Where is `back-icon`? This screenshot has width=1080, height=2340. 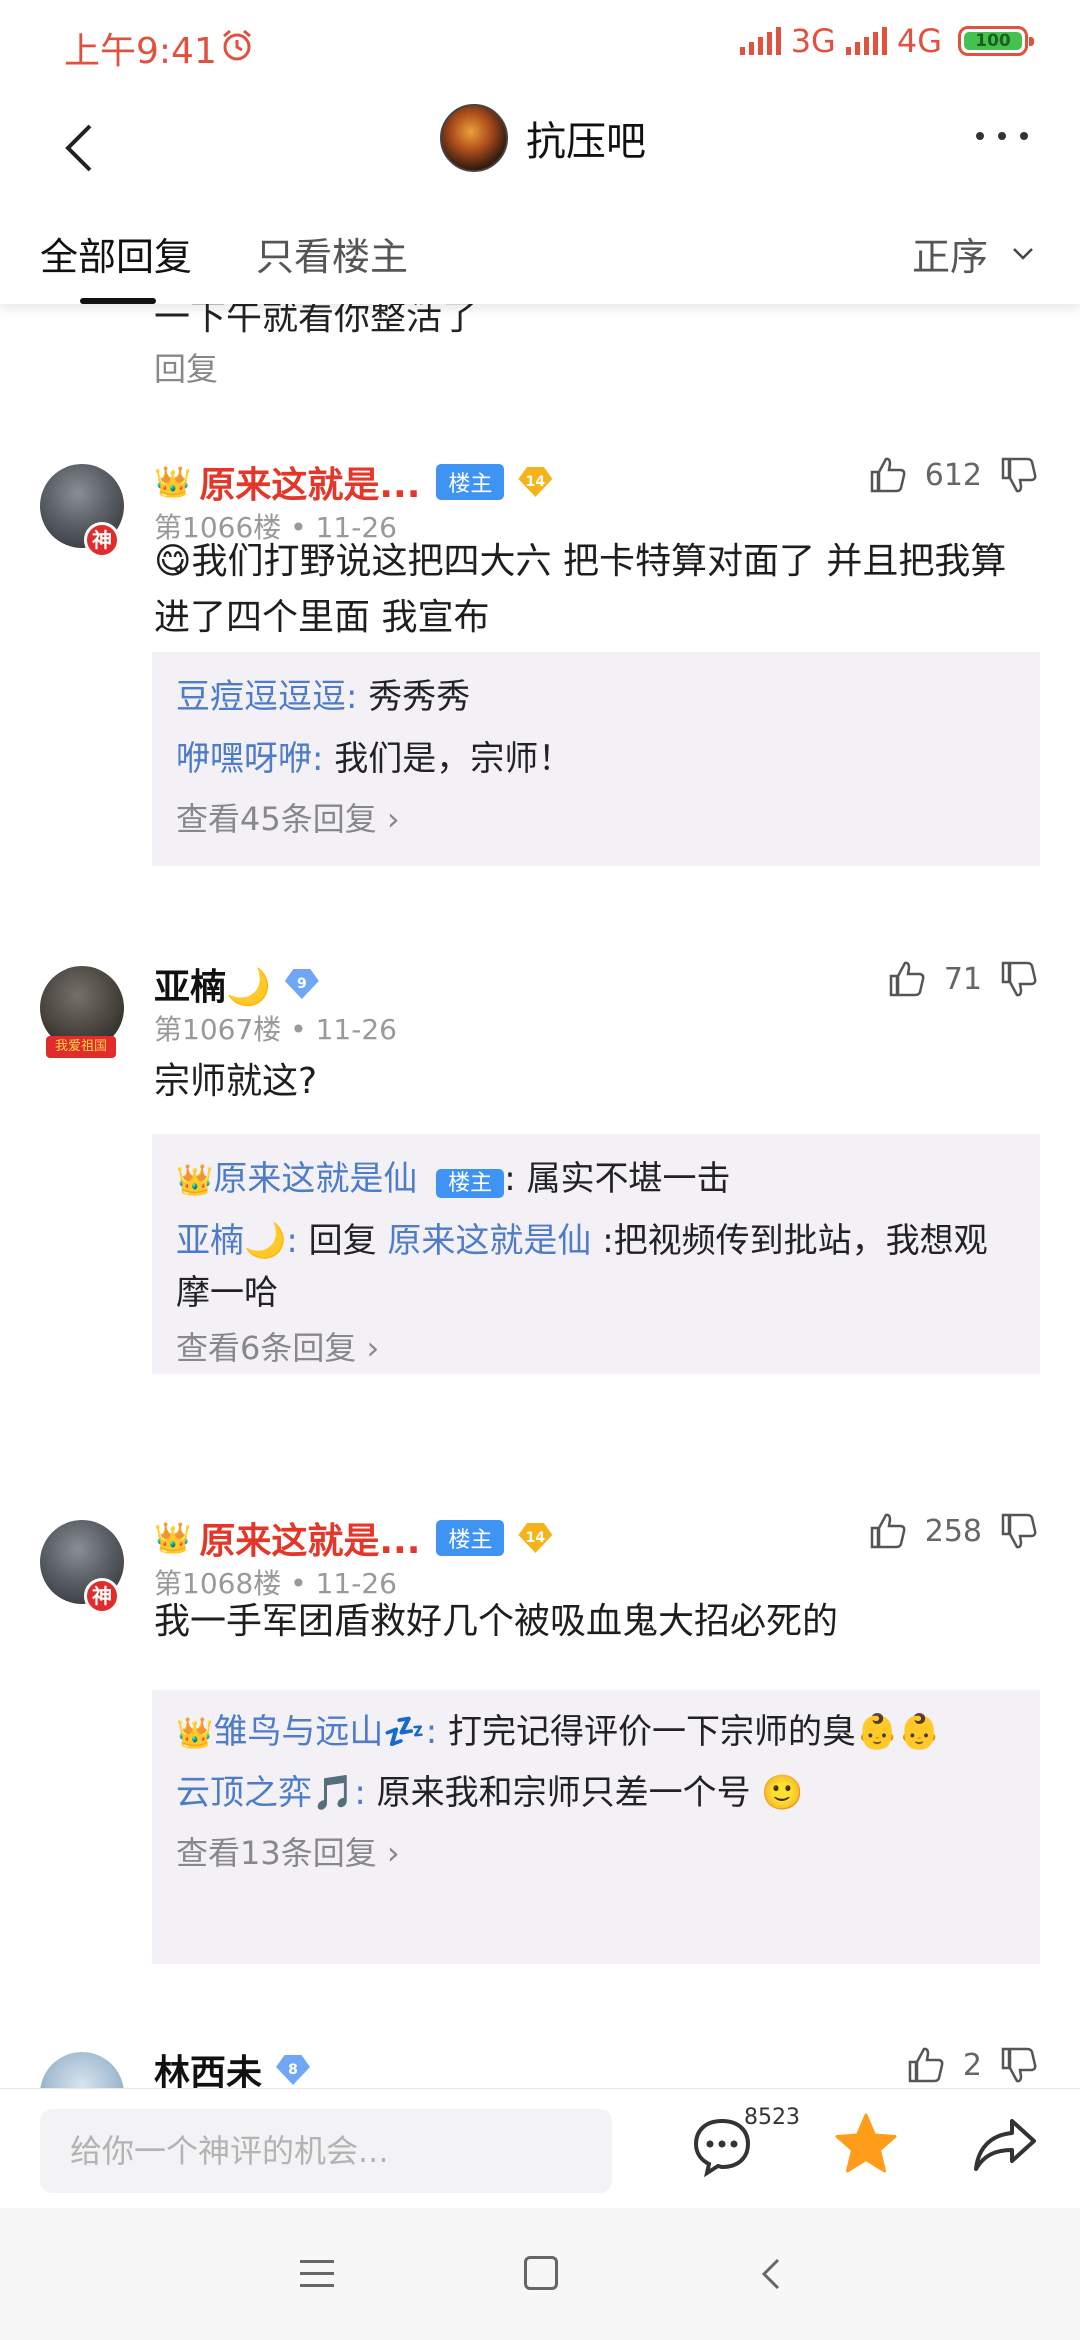
back-icon is located at coordinates (78, 148).